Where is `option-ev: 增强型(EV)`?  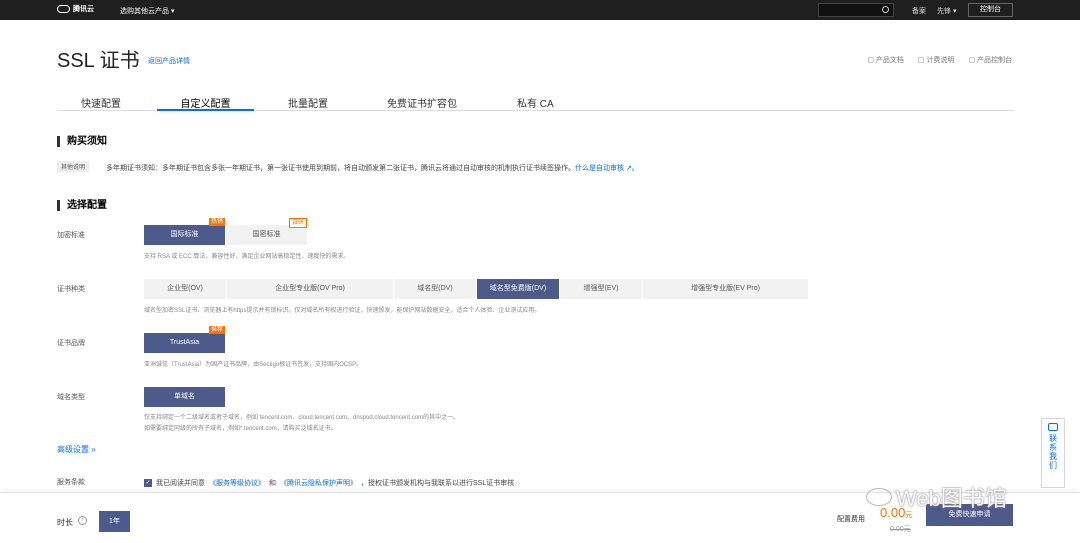 option-ev: 增强型(EV) is located at coordinates (601, 289).